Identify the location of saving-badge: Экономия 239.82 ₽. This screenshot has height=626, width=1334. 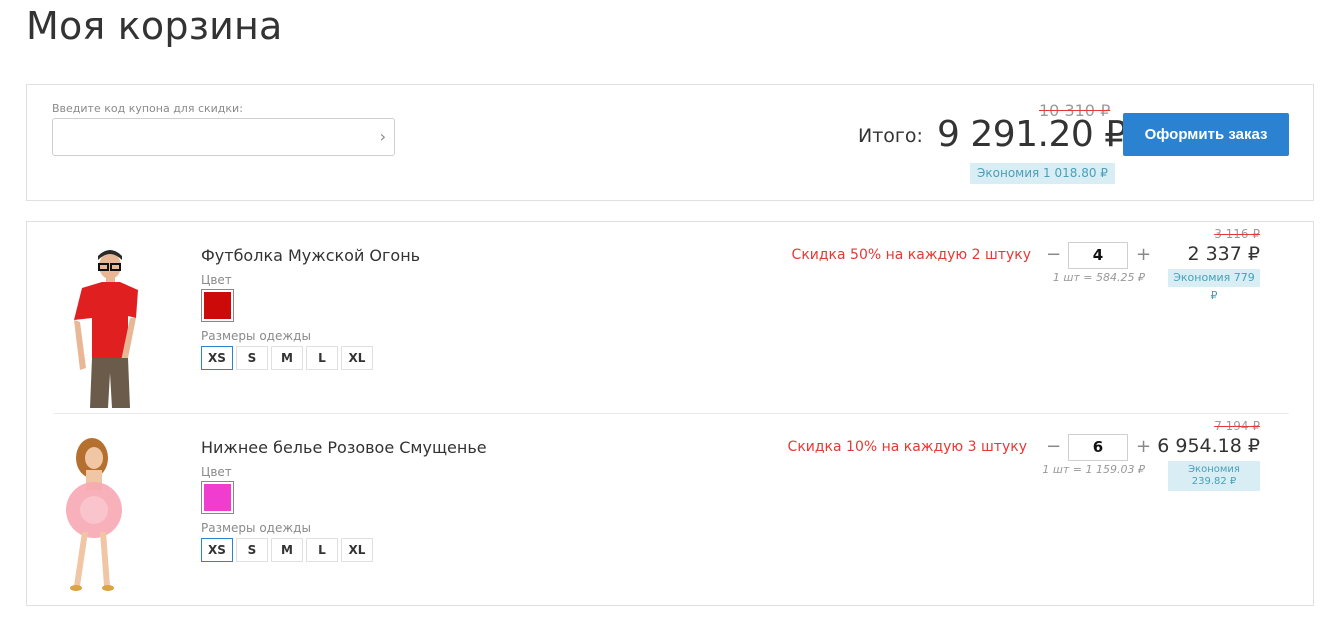
(1214, 476).